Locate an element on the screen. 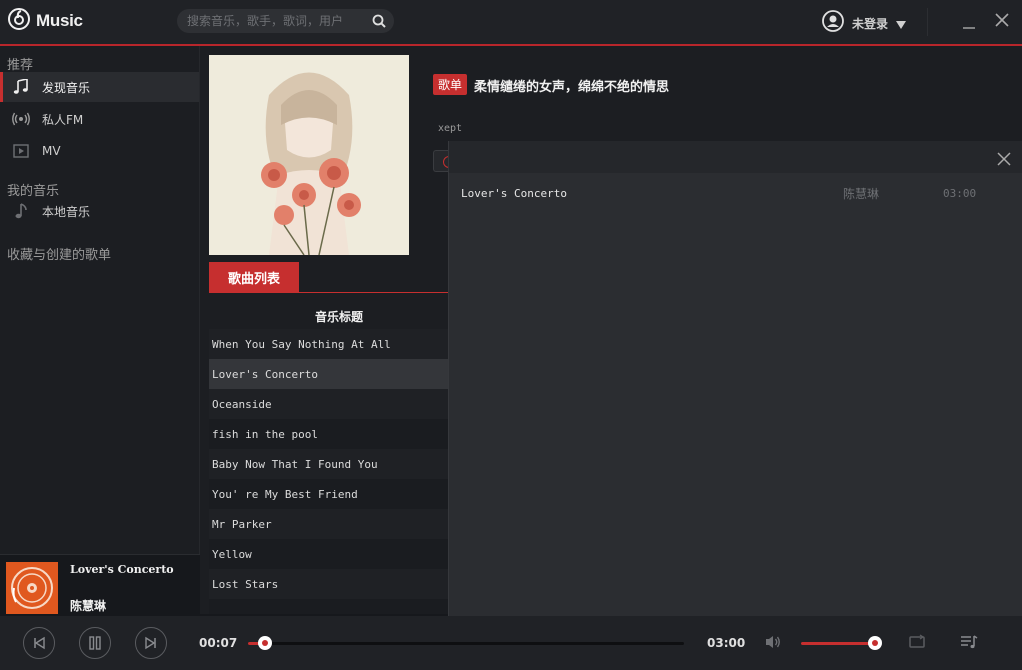 This screenshot has width=1022, height=670. pause-button is located at coordinates (95, 643).